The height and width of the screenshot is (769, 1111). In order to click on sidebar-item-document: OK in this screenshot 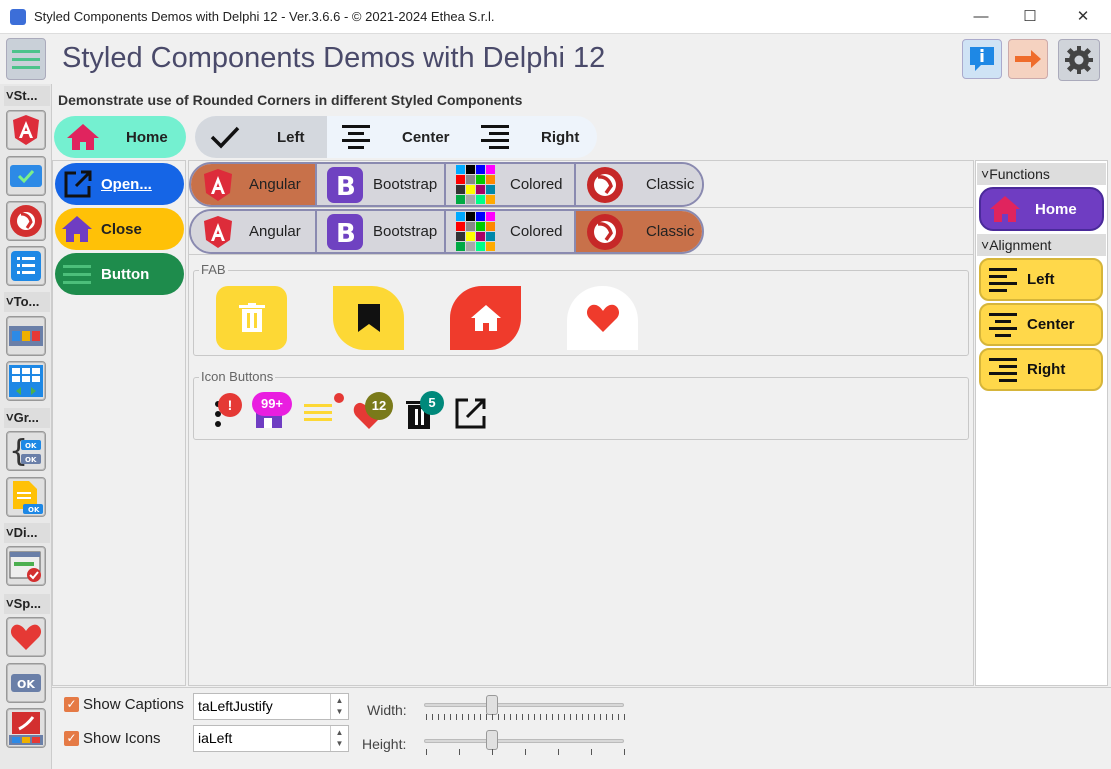, I will do `click(26, 497)`.